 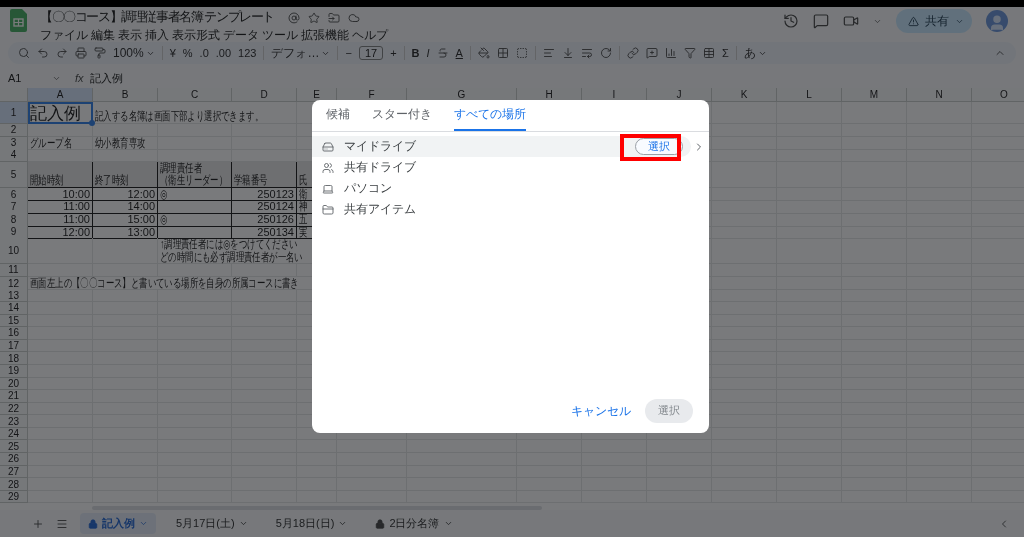 I want to click on text-color-button: A, so click(x=459, y=53).